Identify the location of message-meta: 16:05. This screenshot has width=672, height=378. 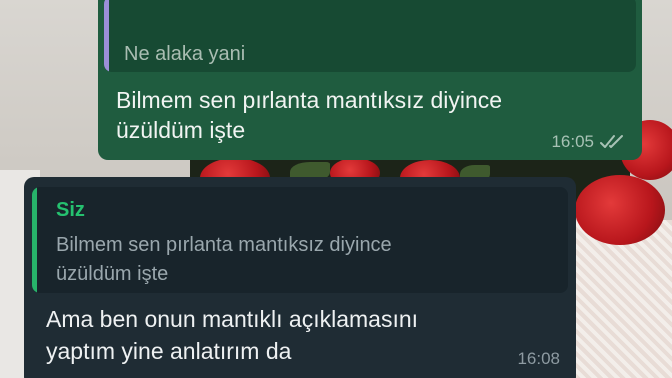
(589, 142).